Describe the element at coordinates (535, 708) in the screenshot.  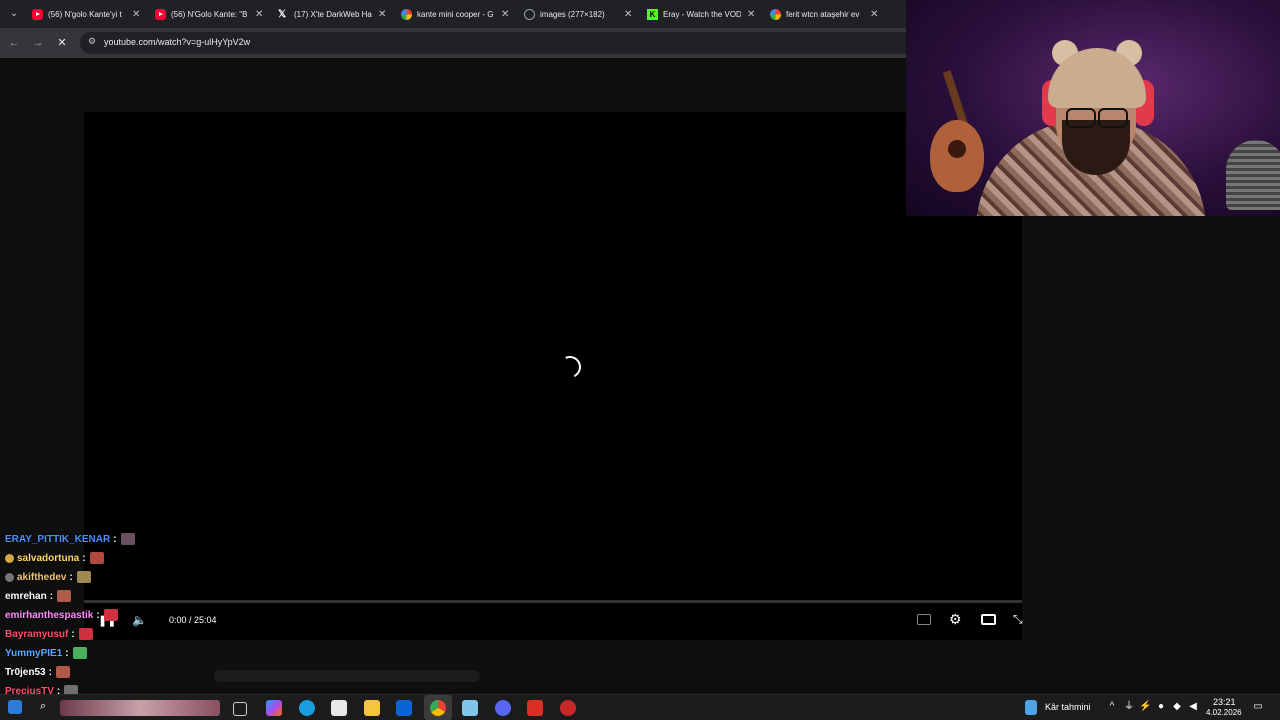
I see `obs-app-icon` at that location.